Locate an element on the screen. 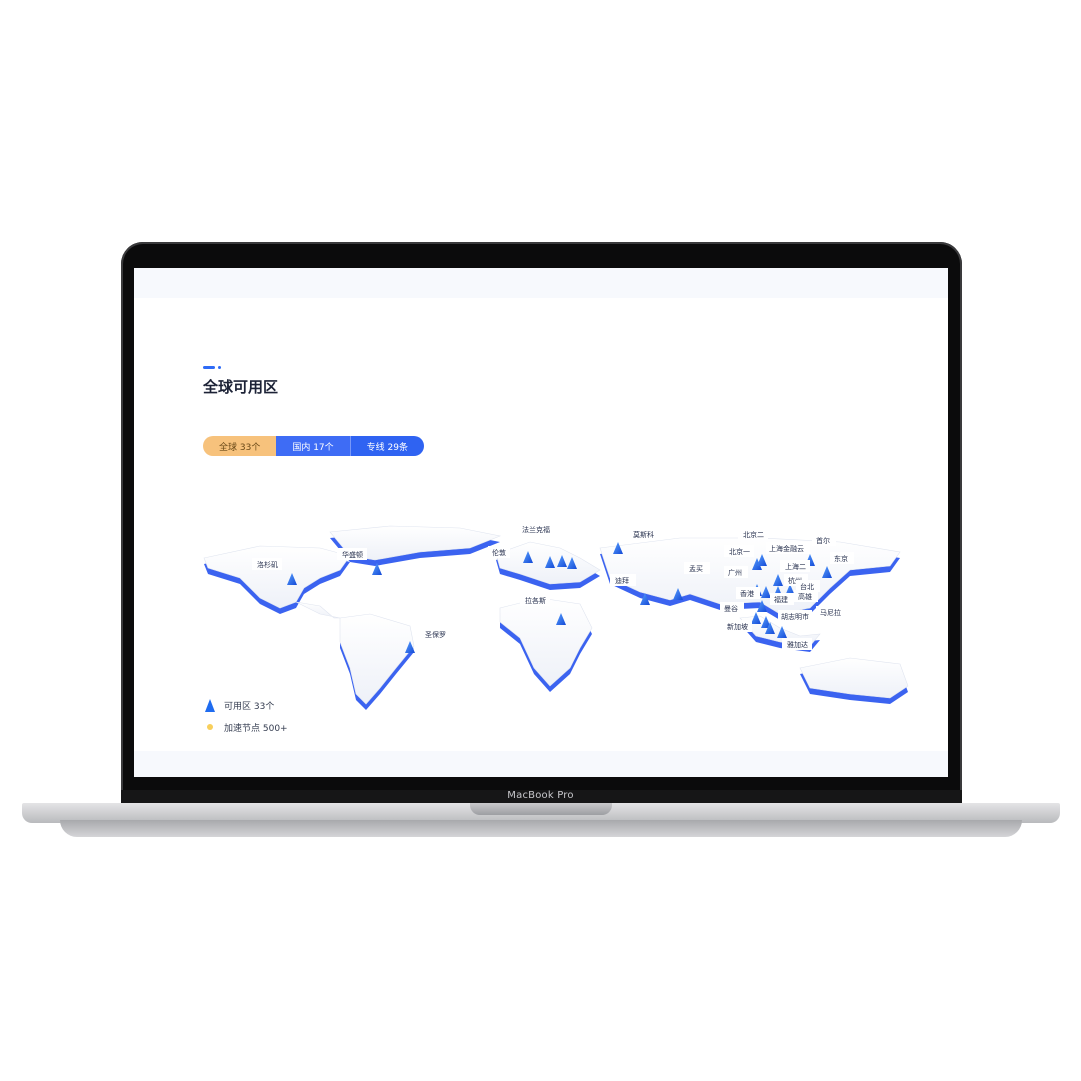 This screenshot has width=1081, height=1081. svg-text: 北京二 is located at coordinates (753, 534).